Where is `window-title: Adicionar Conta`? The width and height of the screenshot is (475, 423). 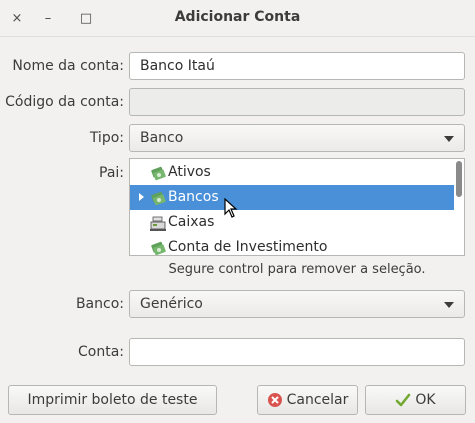
window-title: Adicionar Conta is located at coordinates (237, 17).